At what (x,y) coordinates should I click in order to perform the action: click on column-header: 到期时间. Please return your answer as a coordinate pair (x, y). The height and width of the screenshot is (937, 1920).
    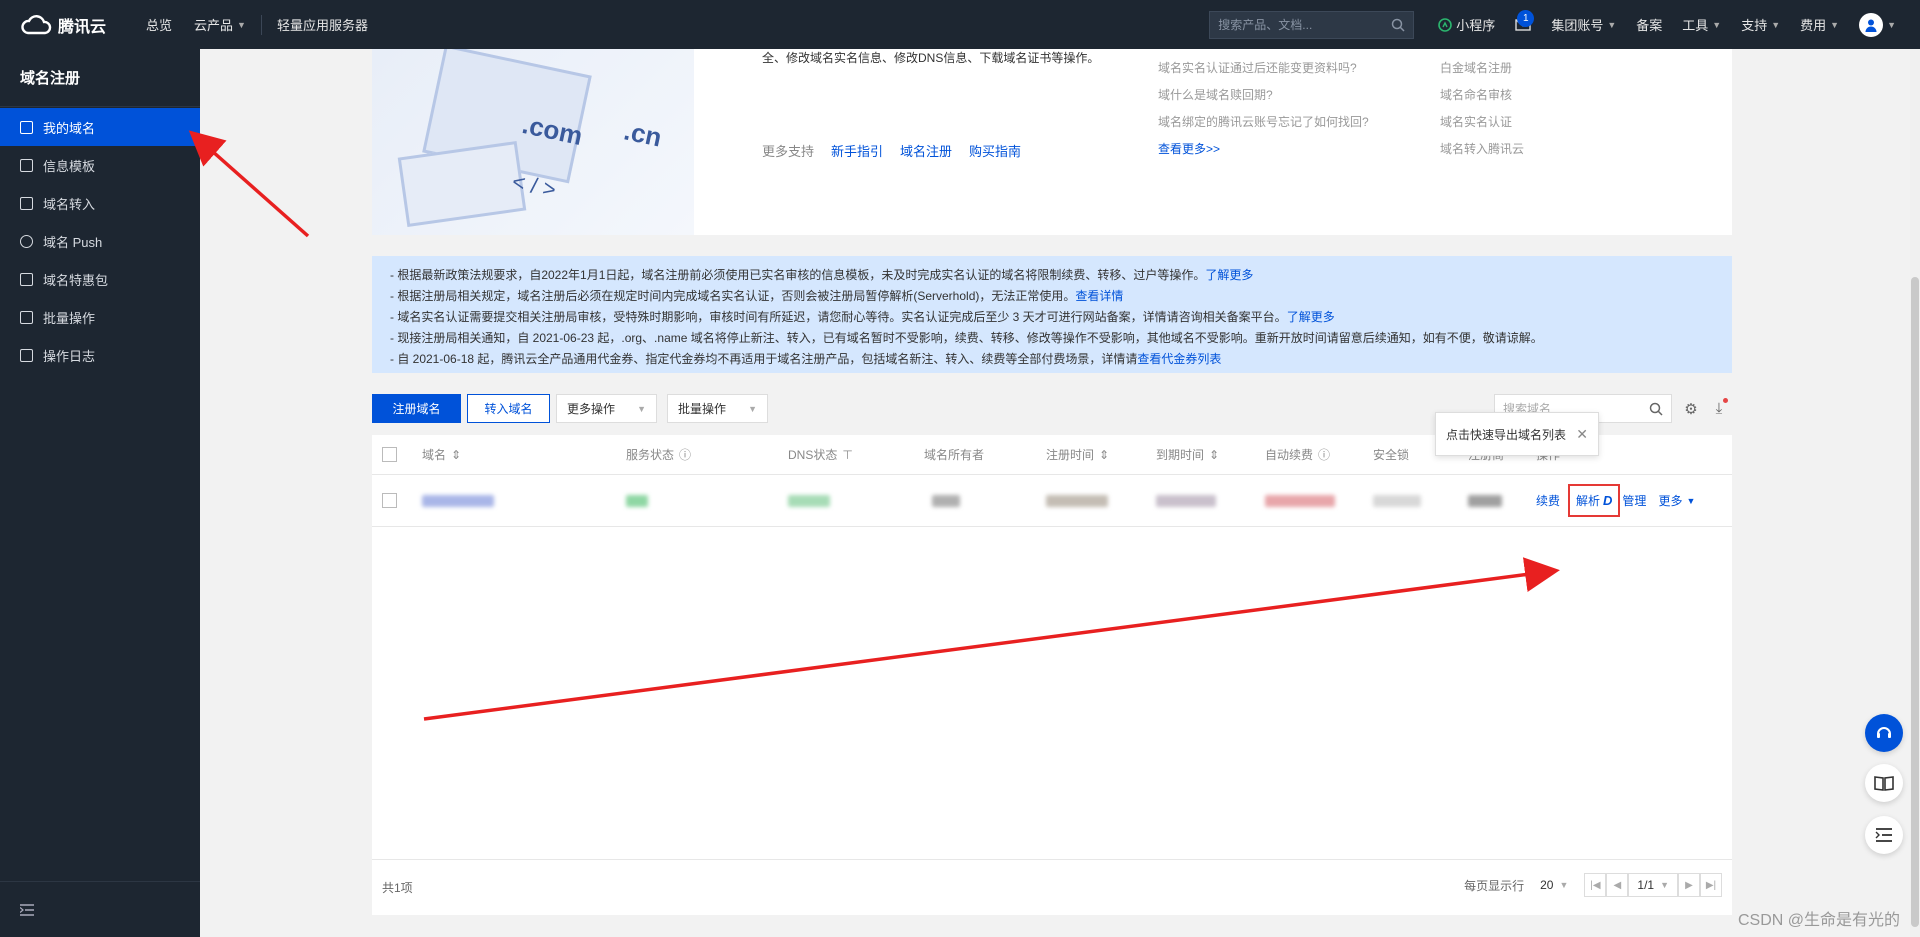
    Looking at the image, I should click on (1180, 454).